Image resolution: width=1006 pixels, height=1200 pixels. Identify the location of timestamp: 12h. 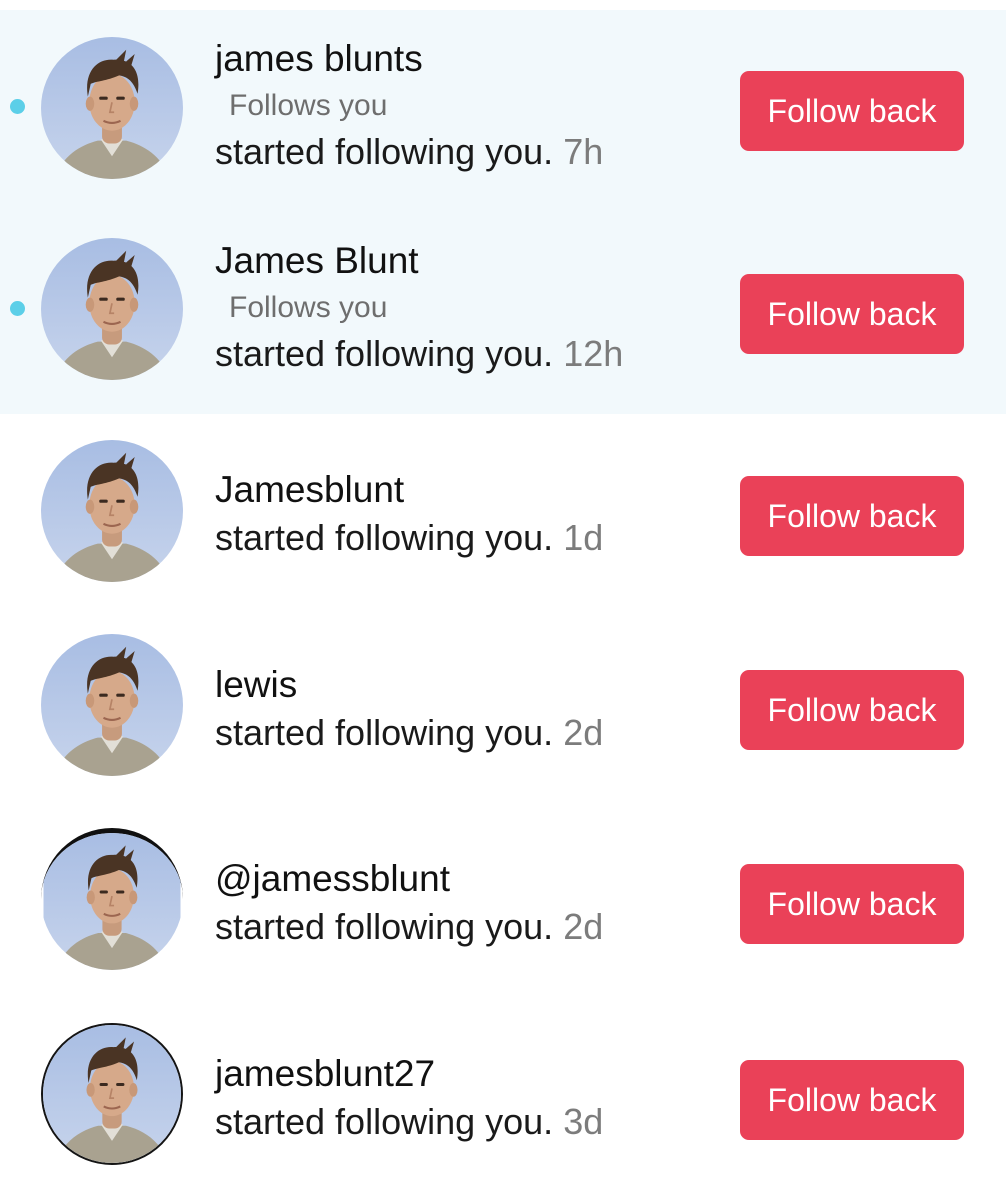
(593, 353).